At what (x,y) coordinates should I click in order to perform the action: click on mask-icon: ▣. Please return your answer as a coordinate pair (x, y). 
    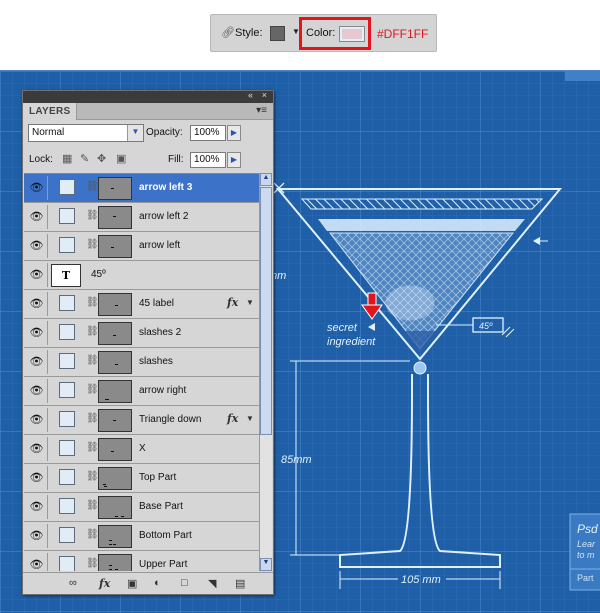
    Looking at the image, I should click on (132, 583).